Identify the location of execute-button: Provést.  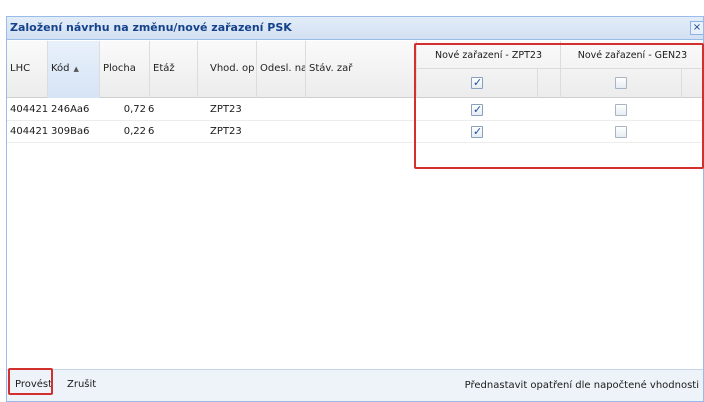
(33, 384).